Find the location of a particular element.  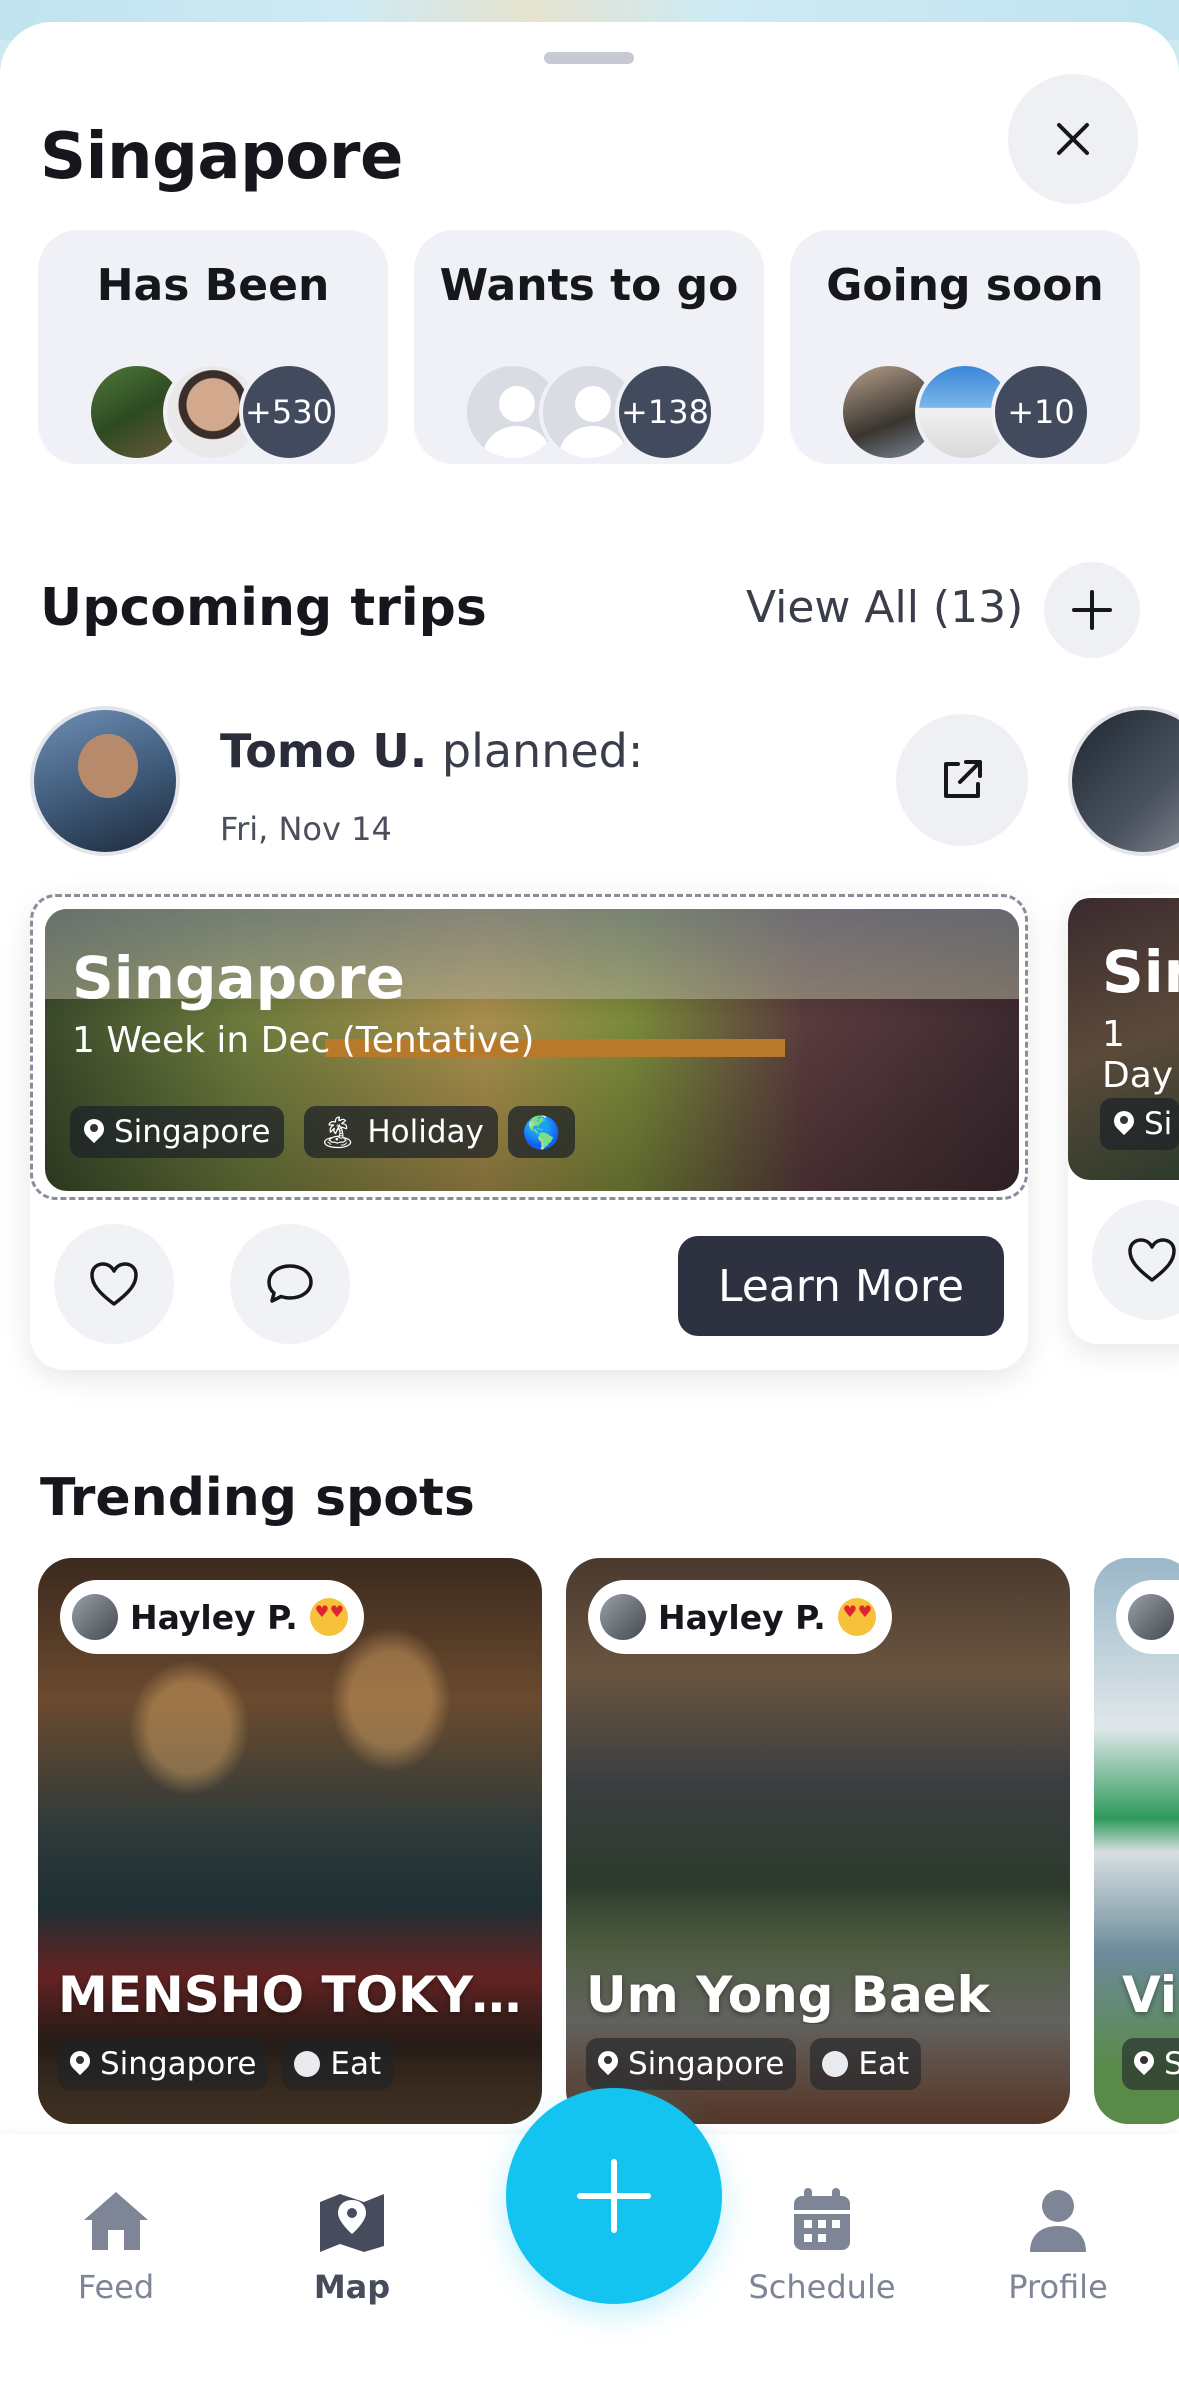

chip-label: Si is located at coordinates (1158, 1124).